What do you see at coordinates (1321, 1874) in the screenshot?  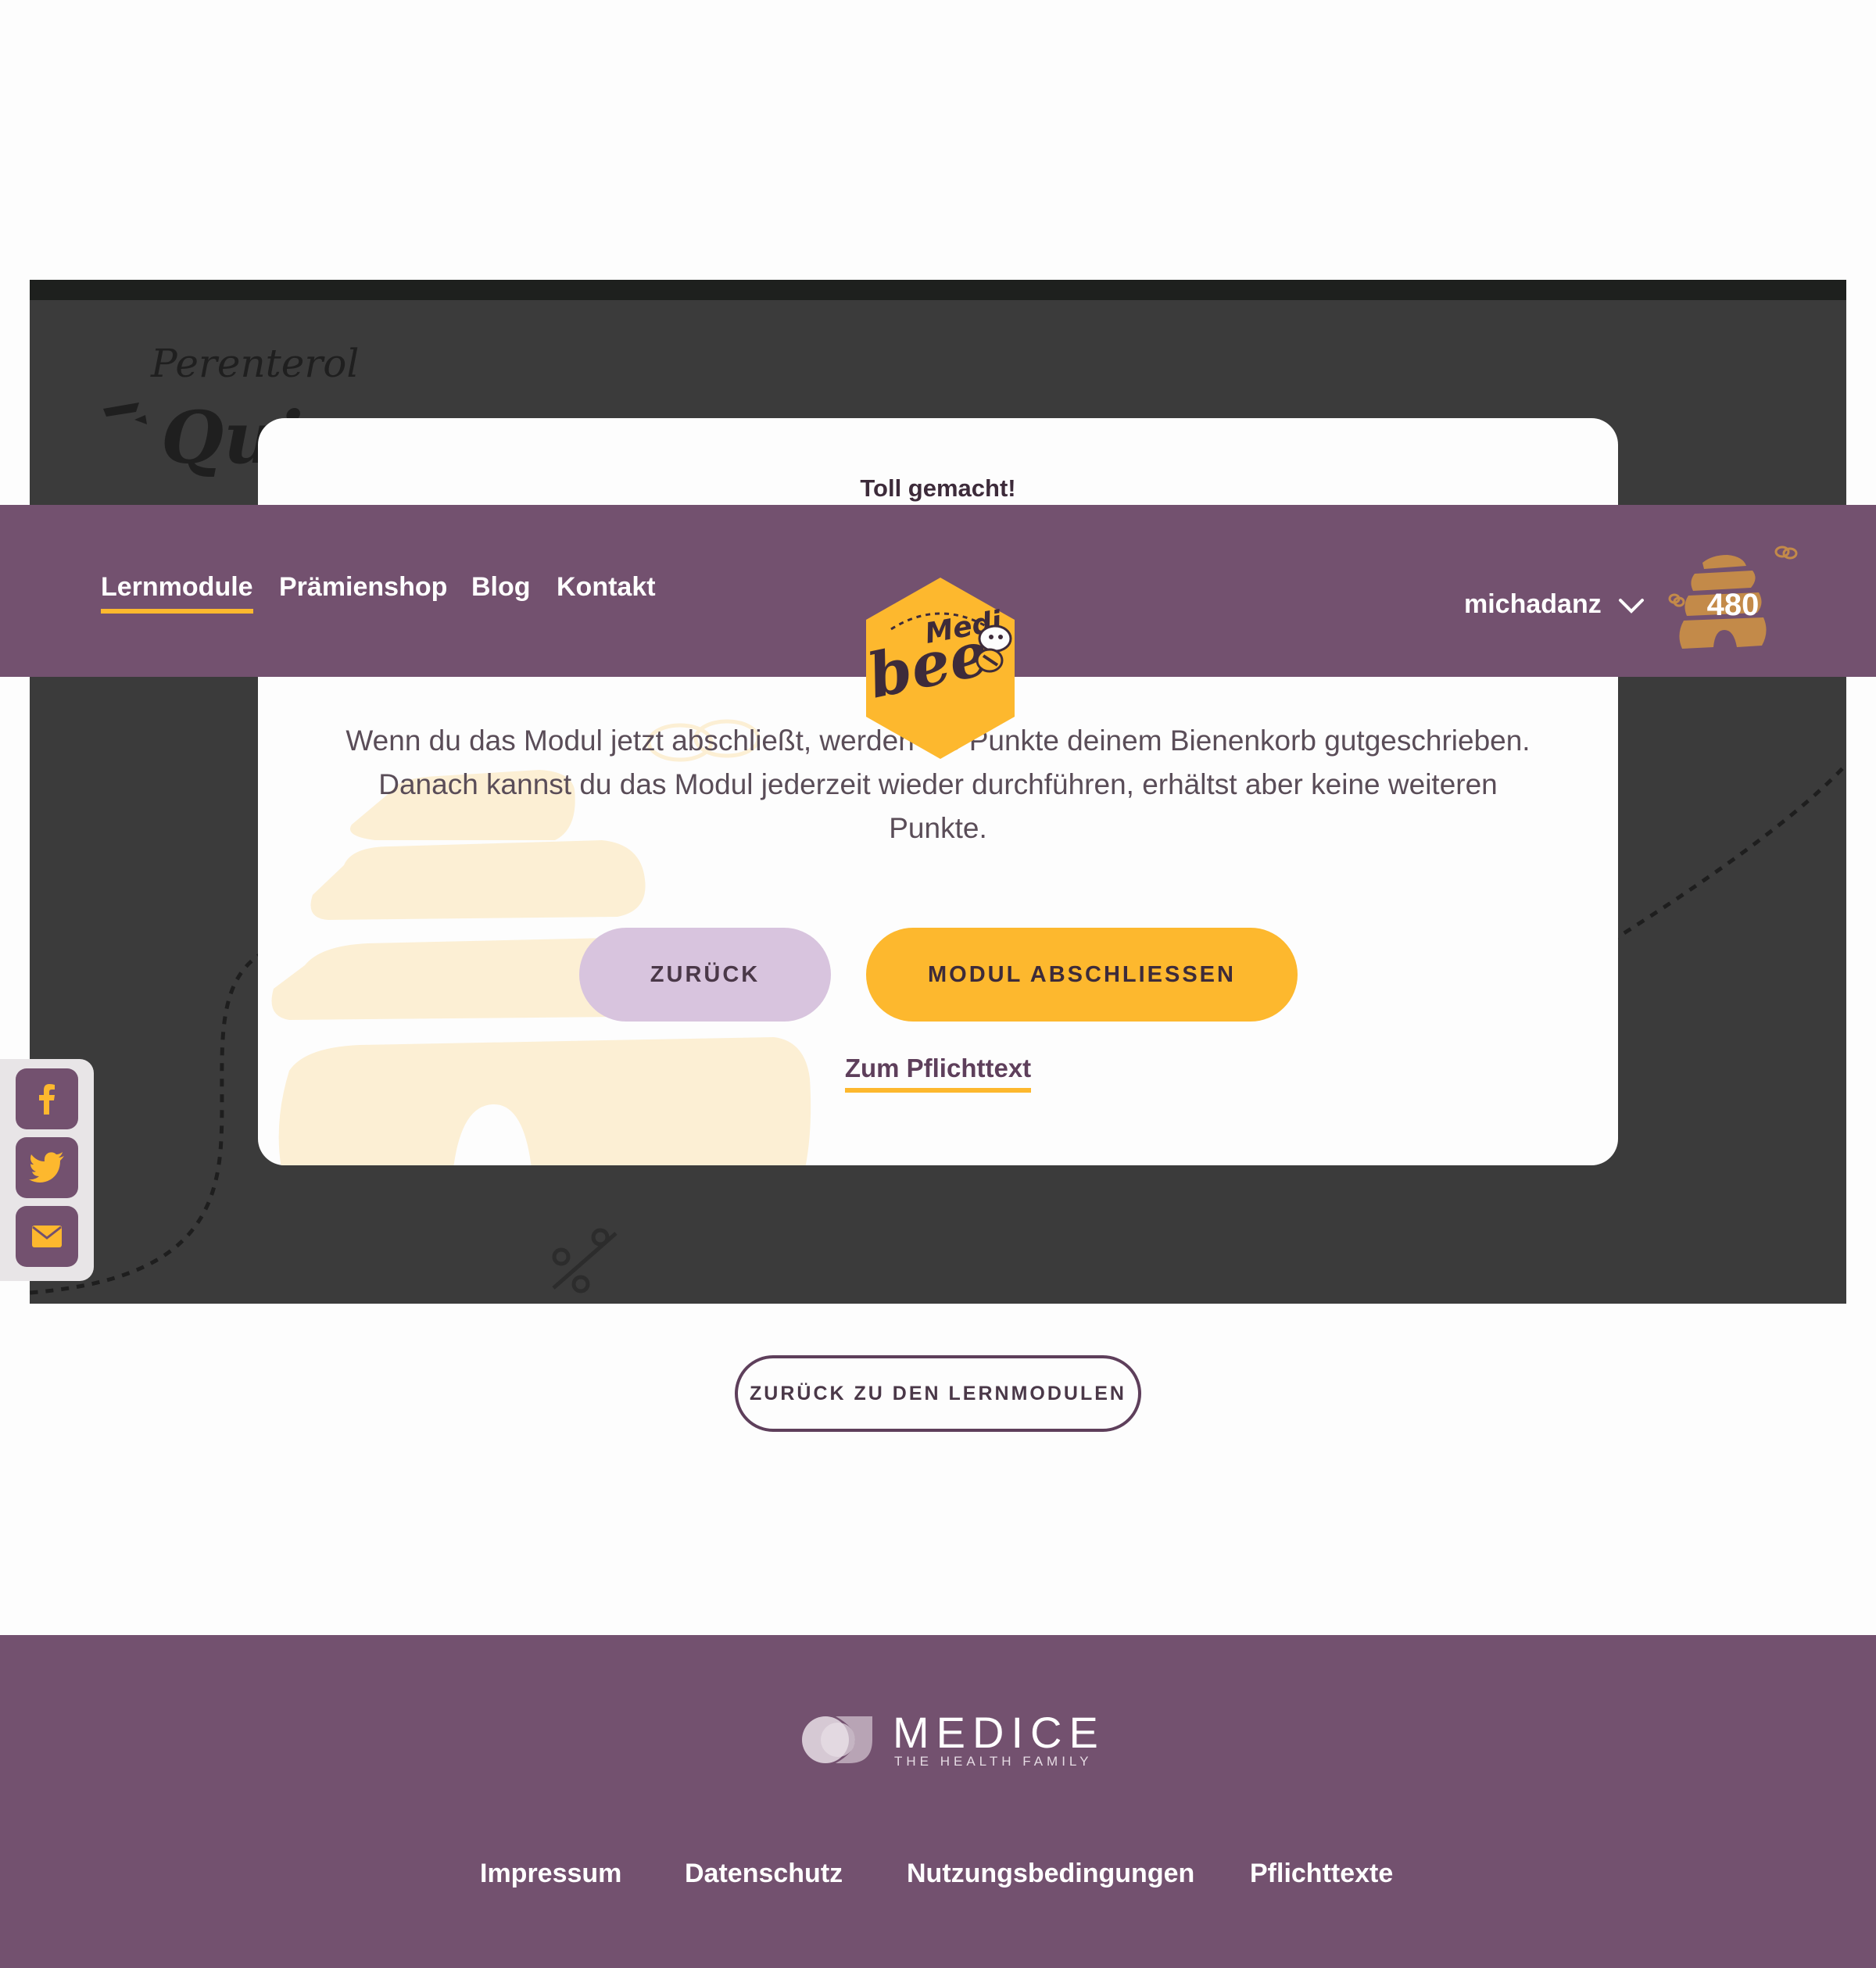 I see `footer-link-pflichttexte: Pflichttexte` at bounding box center [1321, 1874].